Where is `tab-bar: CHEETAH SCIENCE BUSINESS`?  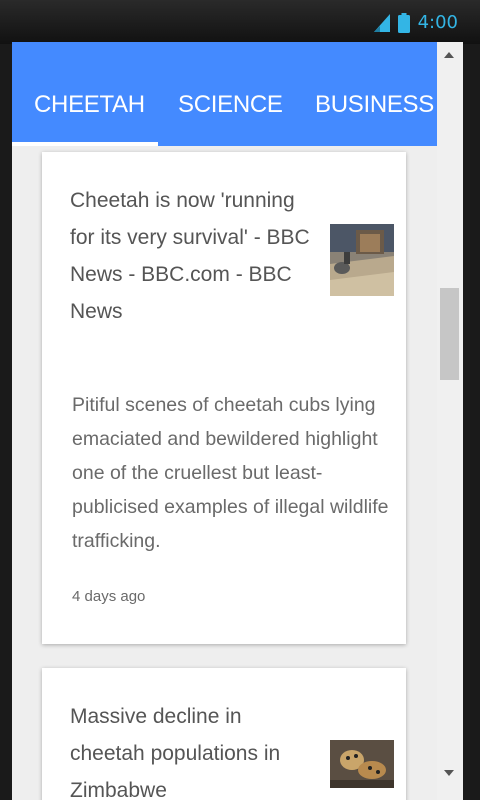 tab-bar: CHEETAH SCIENCE BUSINESS is located at coordinates (224, 94).